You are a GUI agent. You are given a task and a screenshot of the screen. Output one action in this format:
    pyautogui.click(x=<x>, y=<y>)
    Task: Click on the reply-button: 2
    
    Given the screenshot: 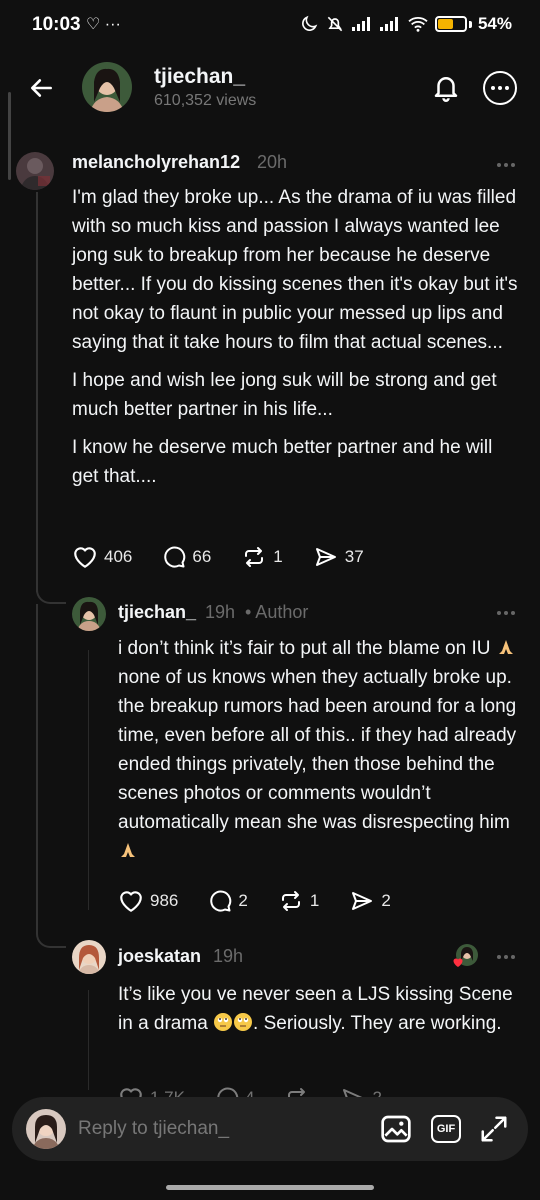 What is the action you would take?
    pyautogui.click(x=228, y=901)
    